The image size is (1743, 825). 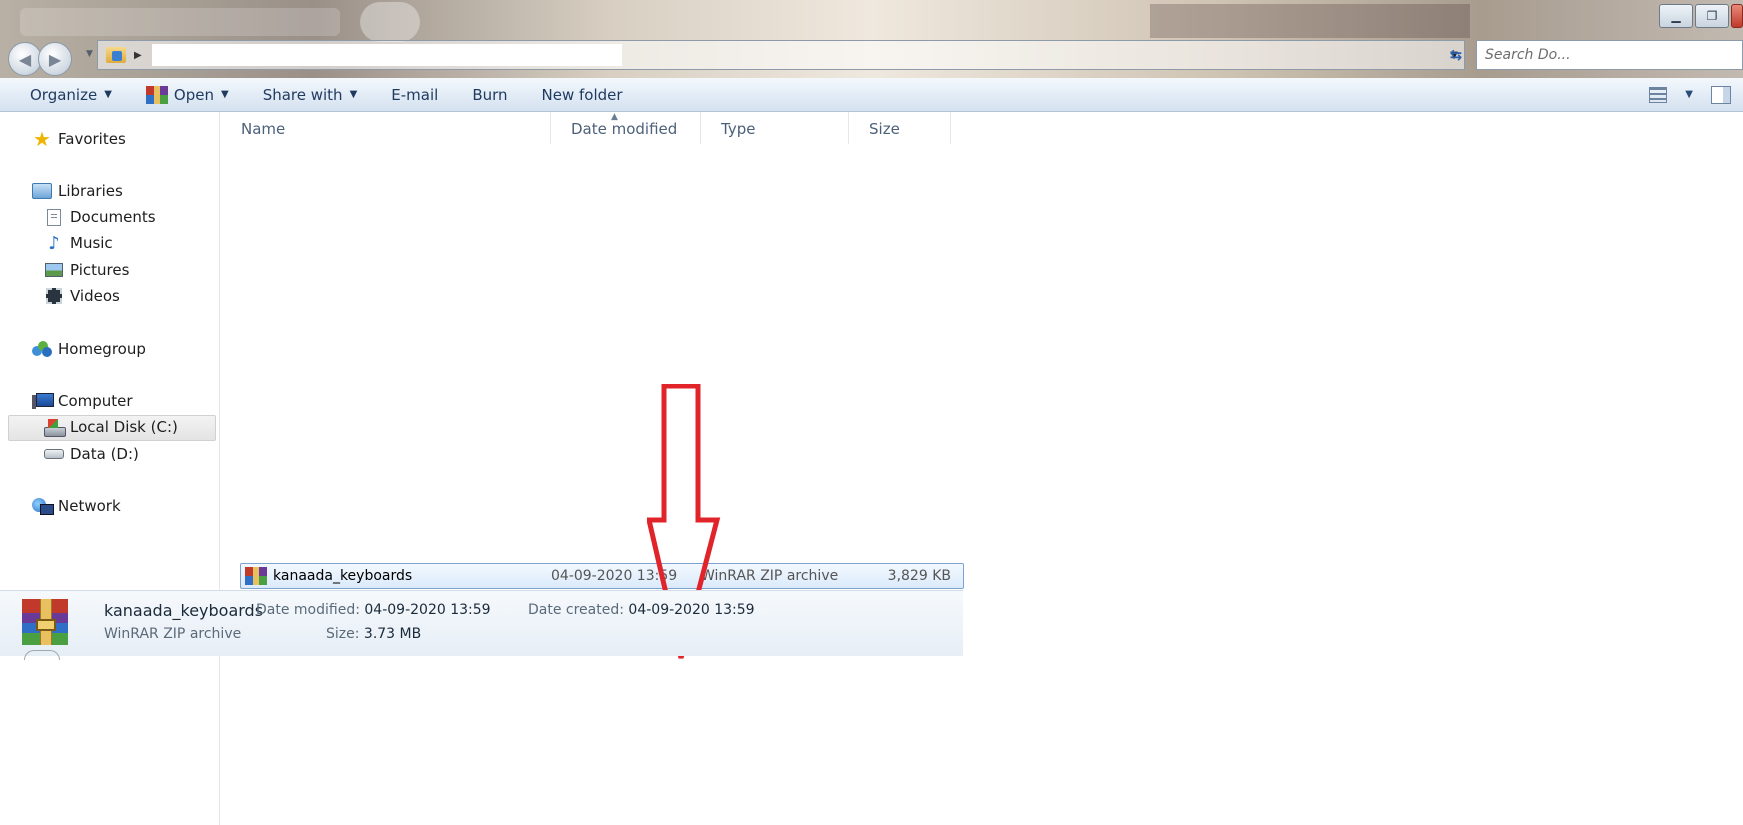 I want to click on address-path-field, so click(x=386, y=55).